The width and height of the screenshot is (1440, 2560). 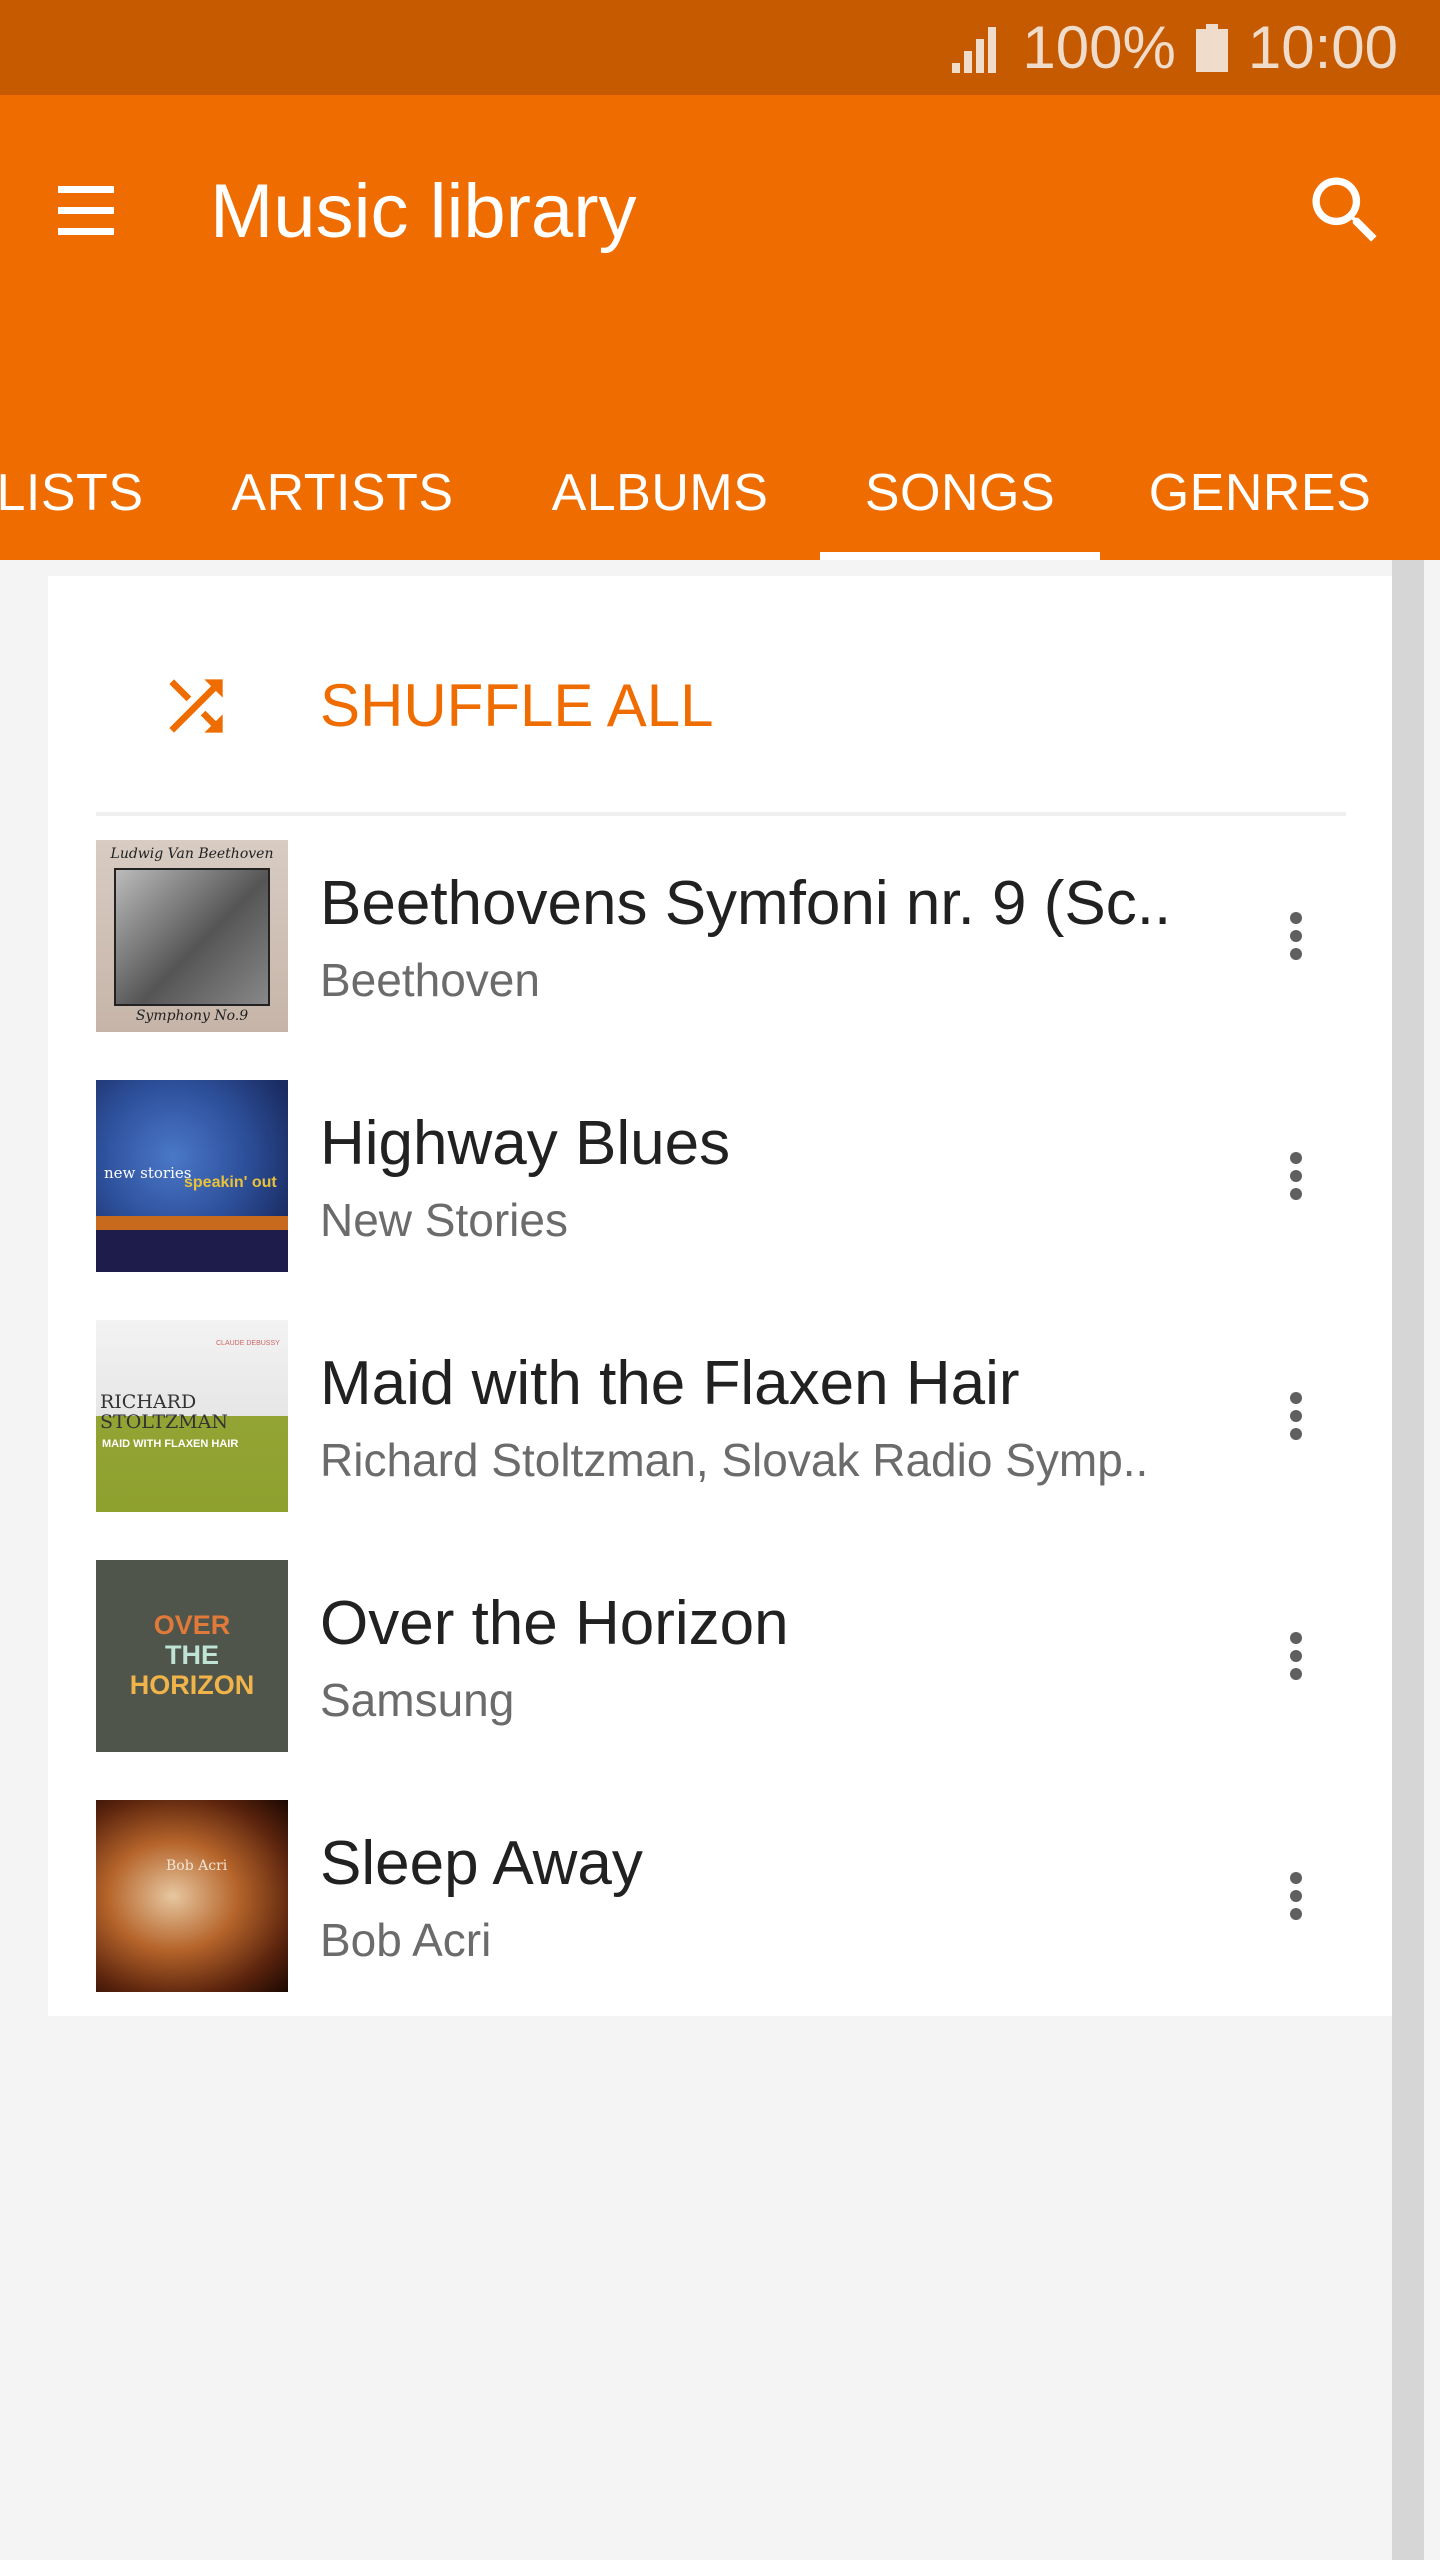 What do you see at coordinates (960, 556) in the screenshot?
I see `selected-tab-indicator` at bounding box center [960, 556].